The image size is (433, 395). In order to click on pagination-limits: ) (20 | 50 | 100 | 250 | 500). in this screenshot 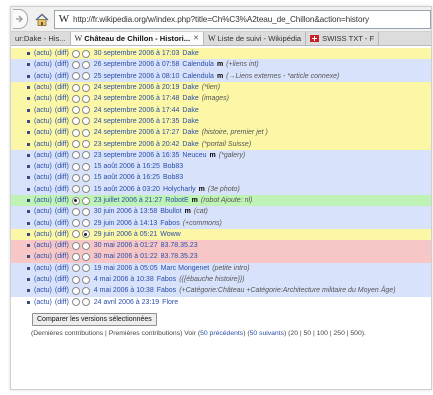, I will do `click(325, 333)`.